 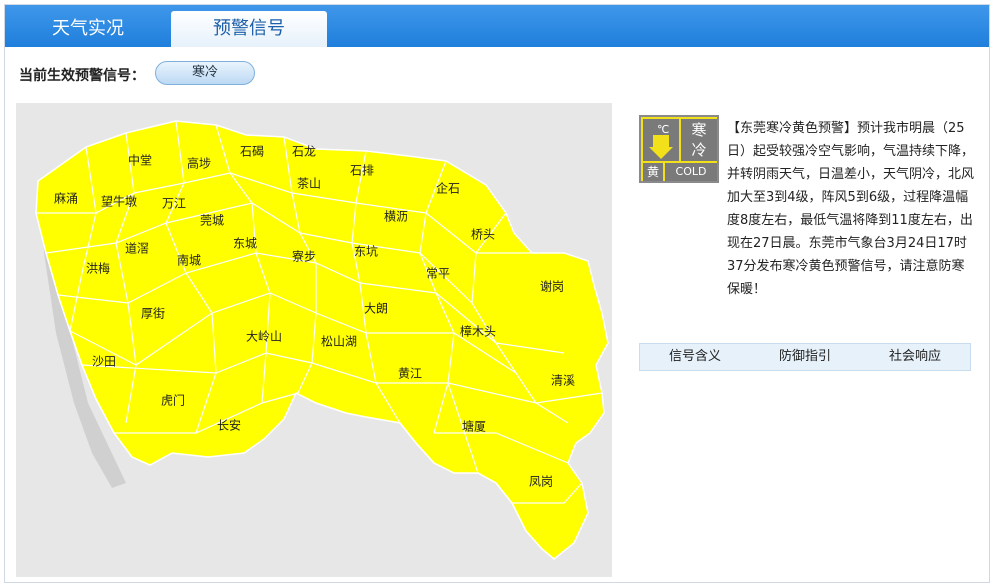 What do you see at coordinates (137, 248) in the screenshot?
I see `town-label: 道滘` at bounding box center [137, 248].